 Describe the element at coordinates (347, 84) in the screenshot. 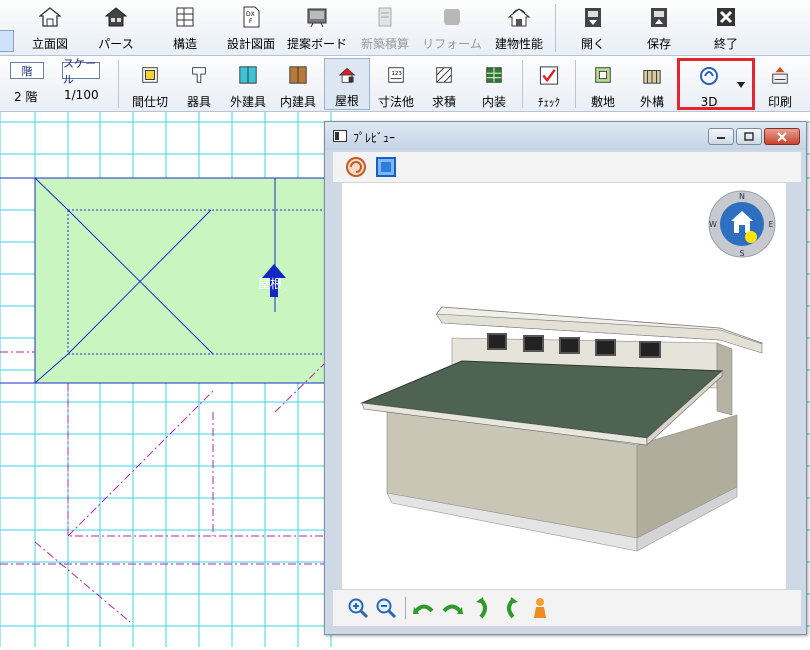

I see `roof-button: 屋根` at that location.